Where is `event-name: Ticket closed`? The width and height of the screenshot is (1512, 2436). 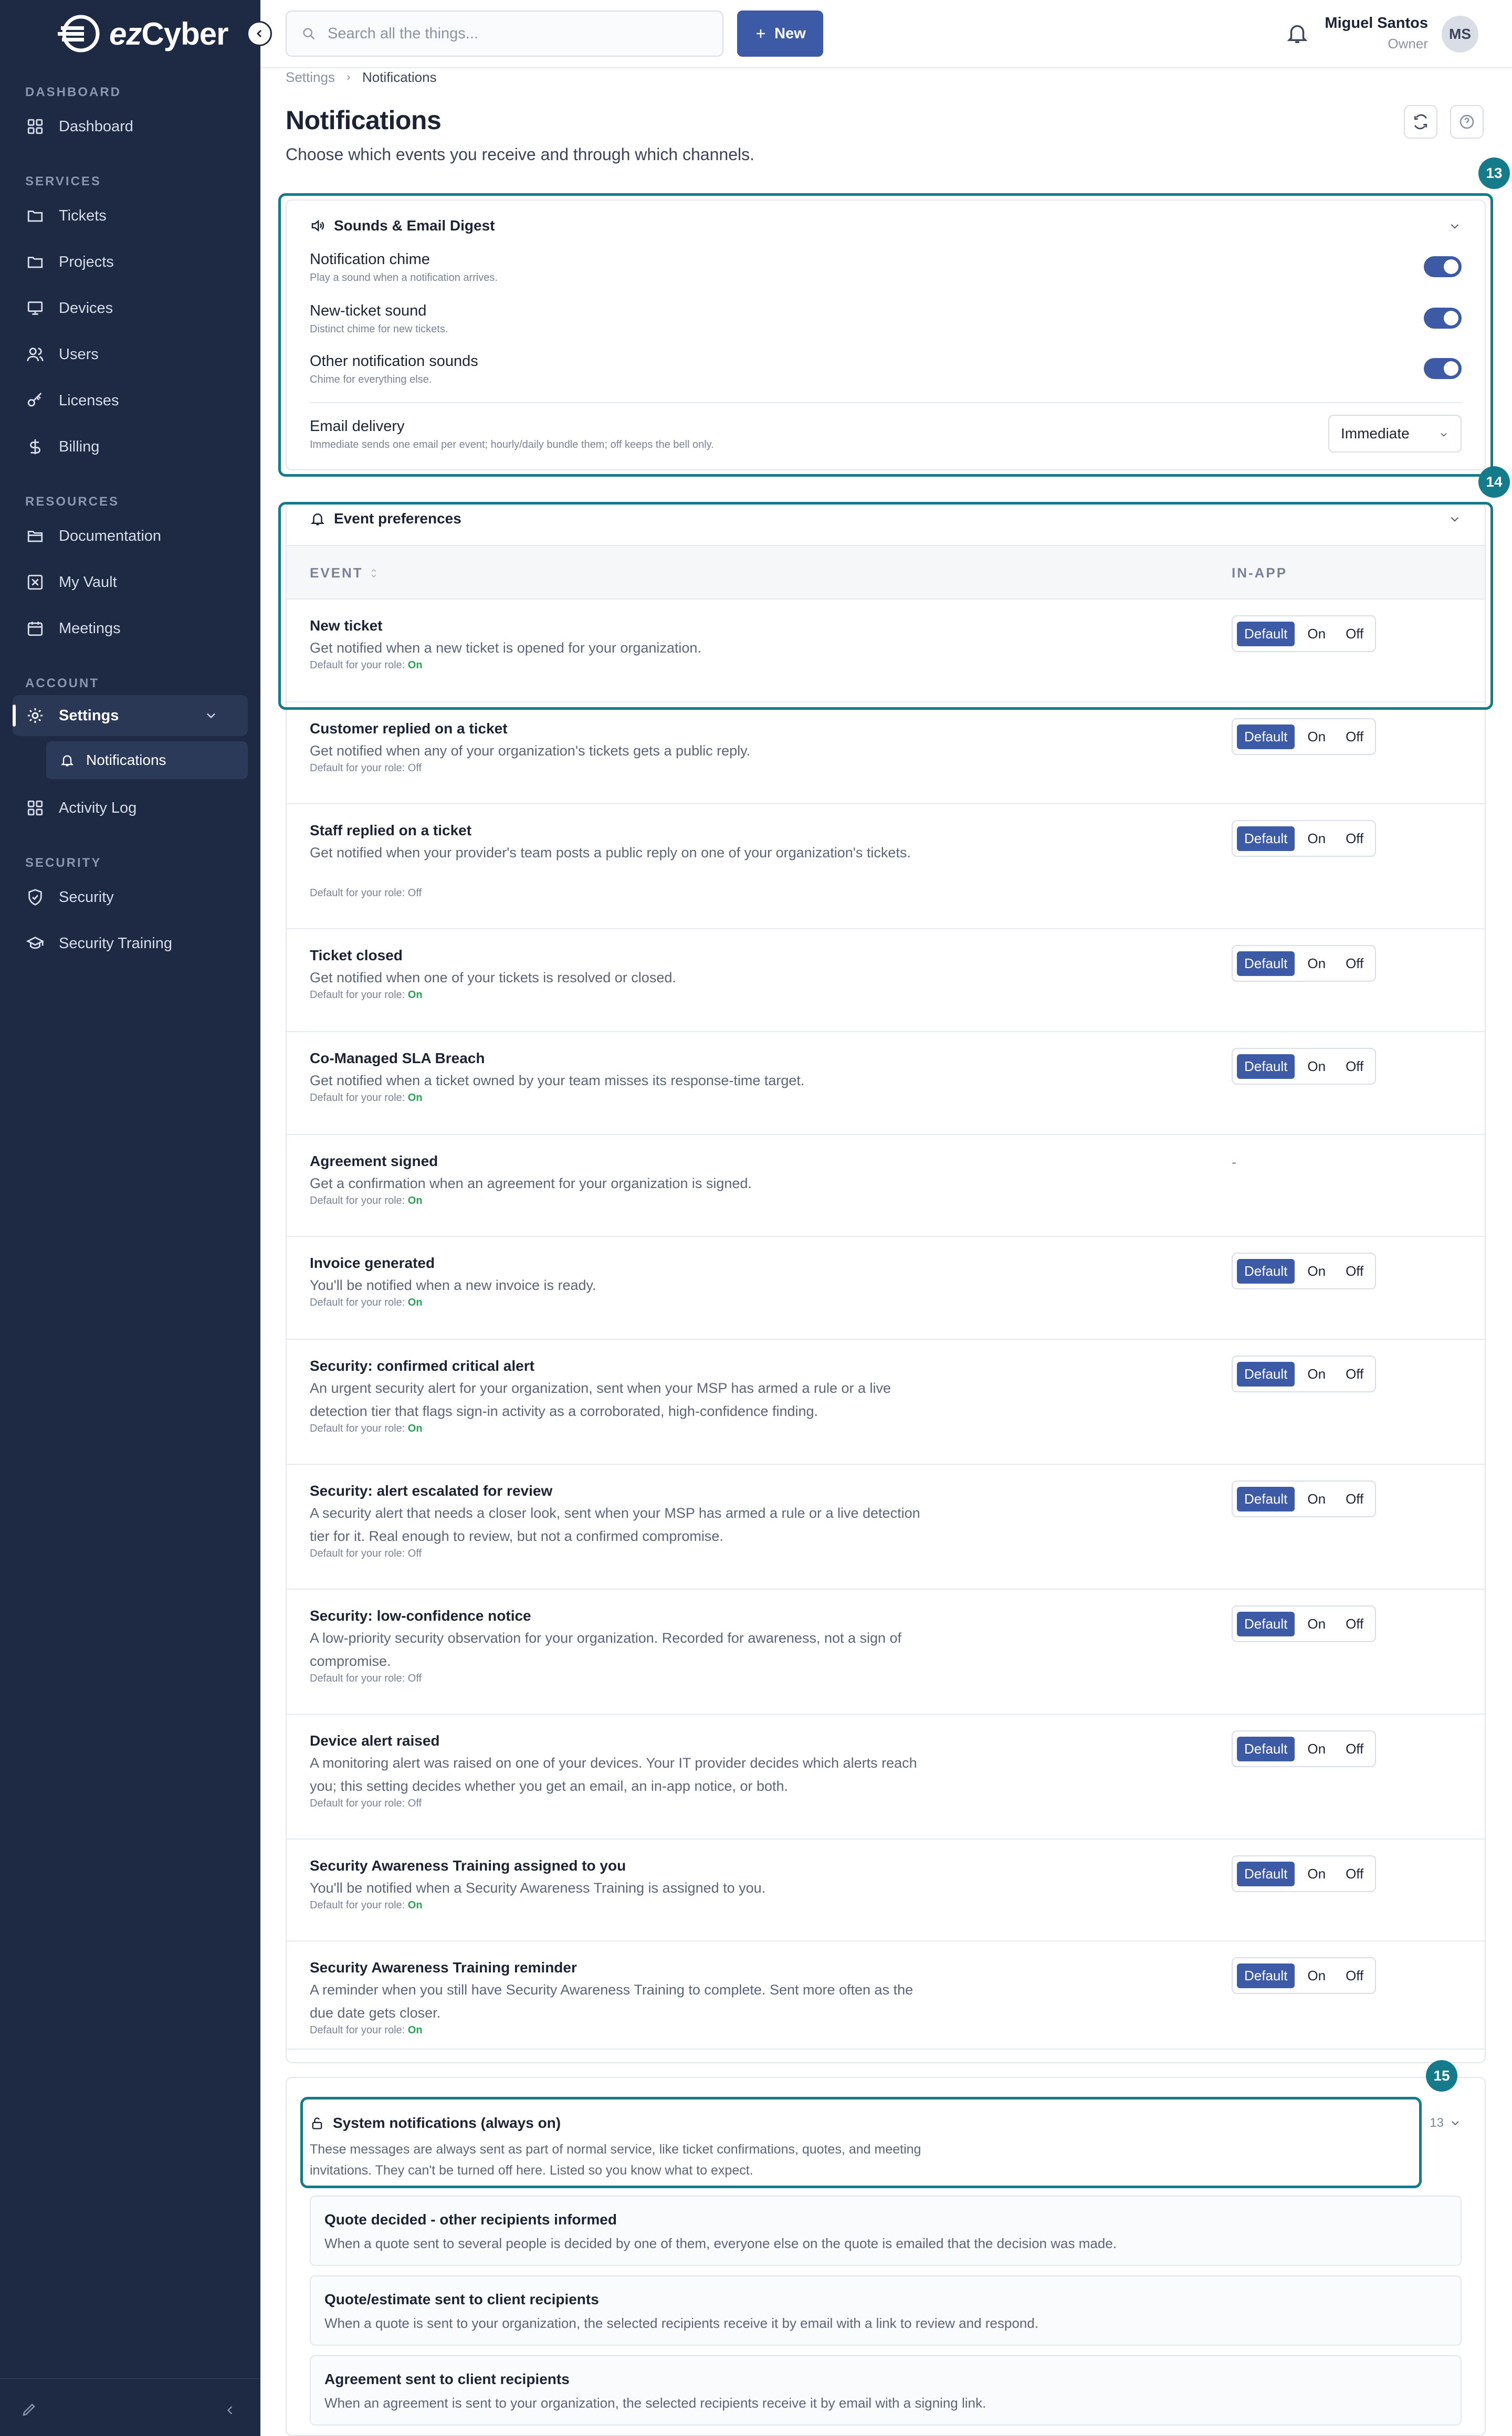 event-name: Ticket closed is located at coordinates (356, 955).